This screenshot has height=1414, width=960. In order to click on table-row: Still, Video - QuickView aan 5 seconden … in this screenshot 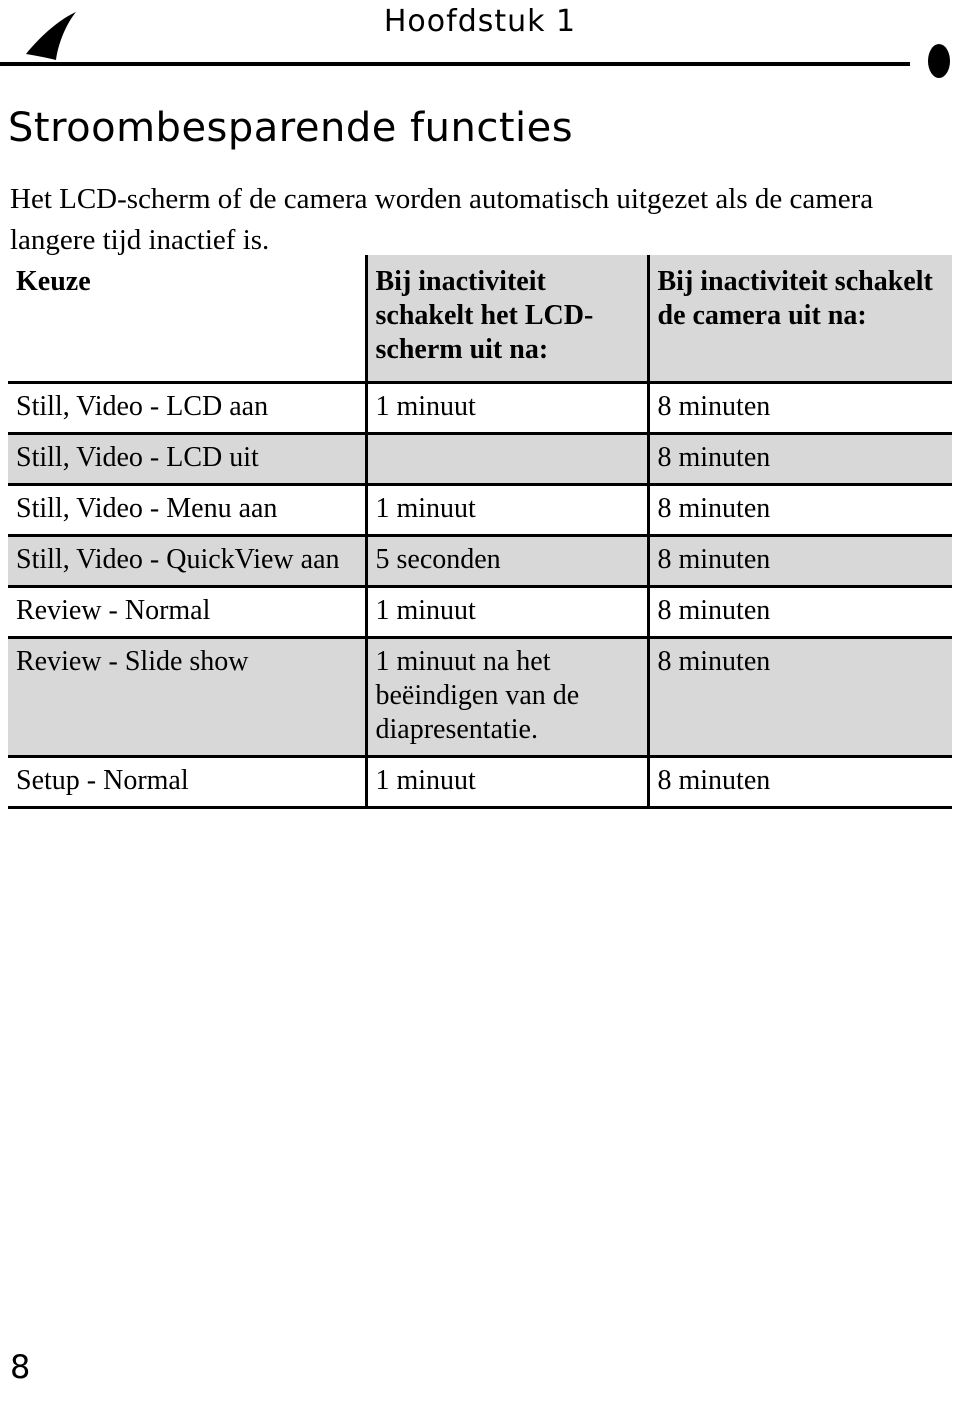, I will do `click(480, 561)`.